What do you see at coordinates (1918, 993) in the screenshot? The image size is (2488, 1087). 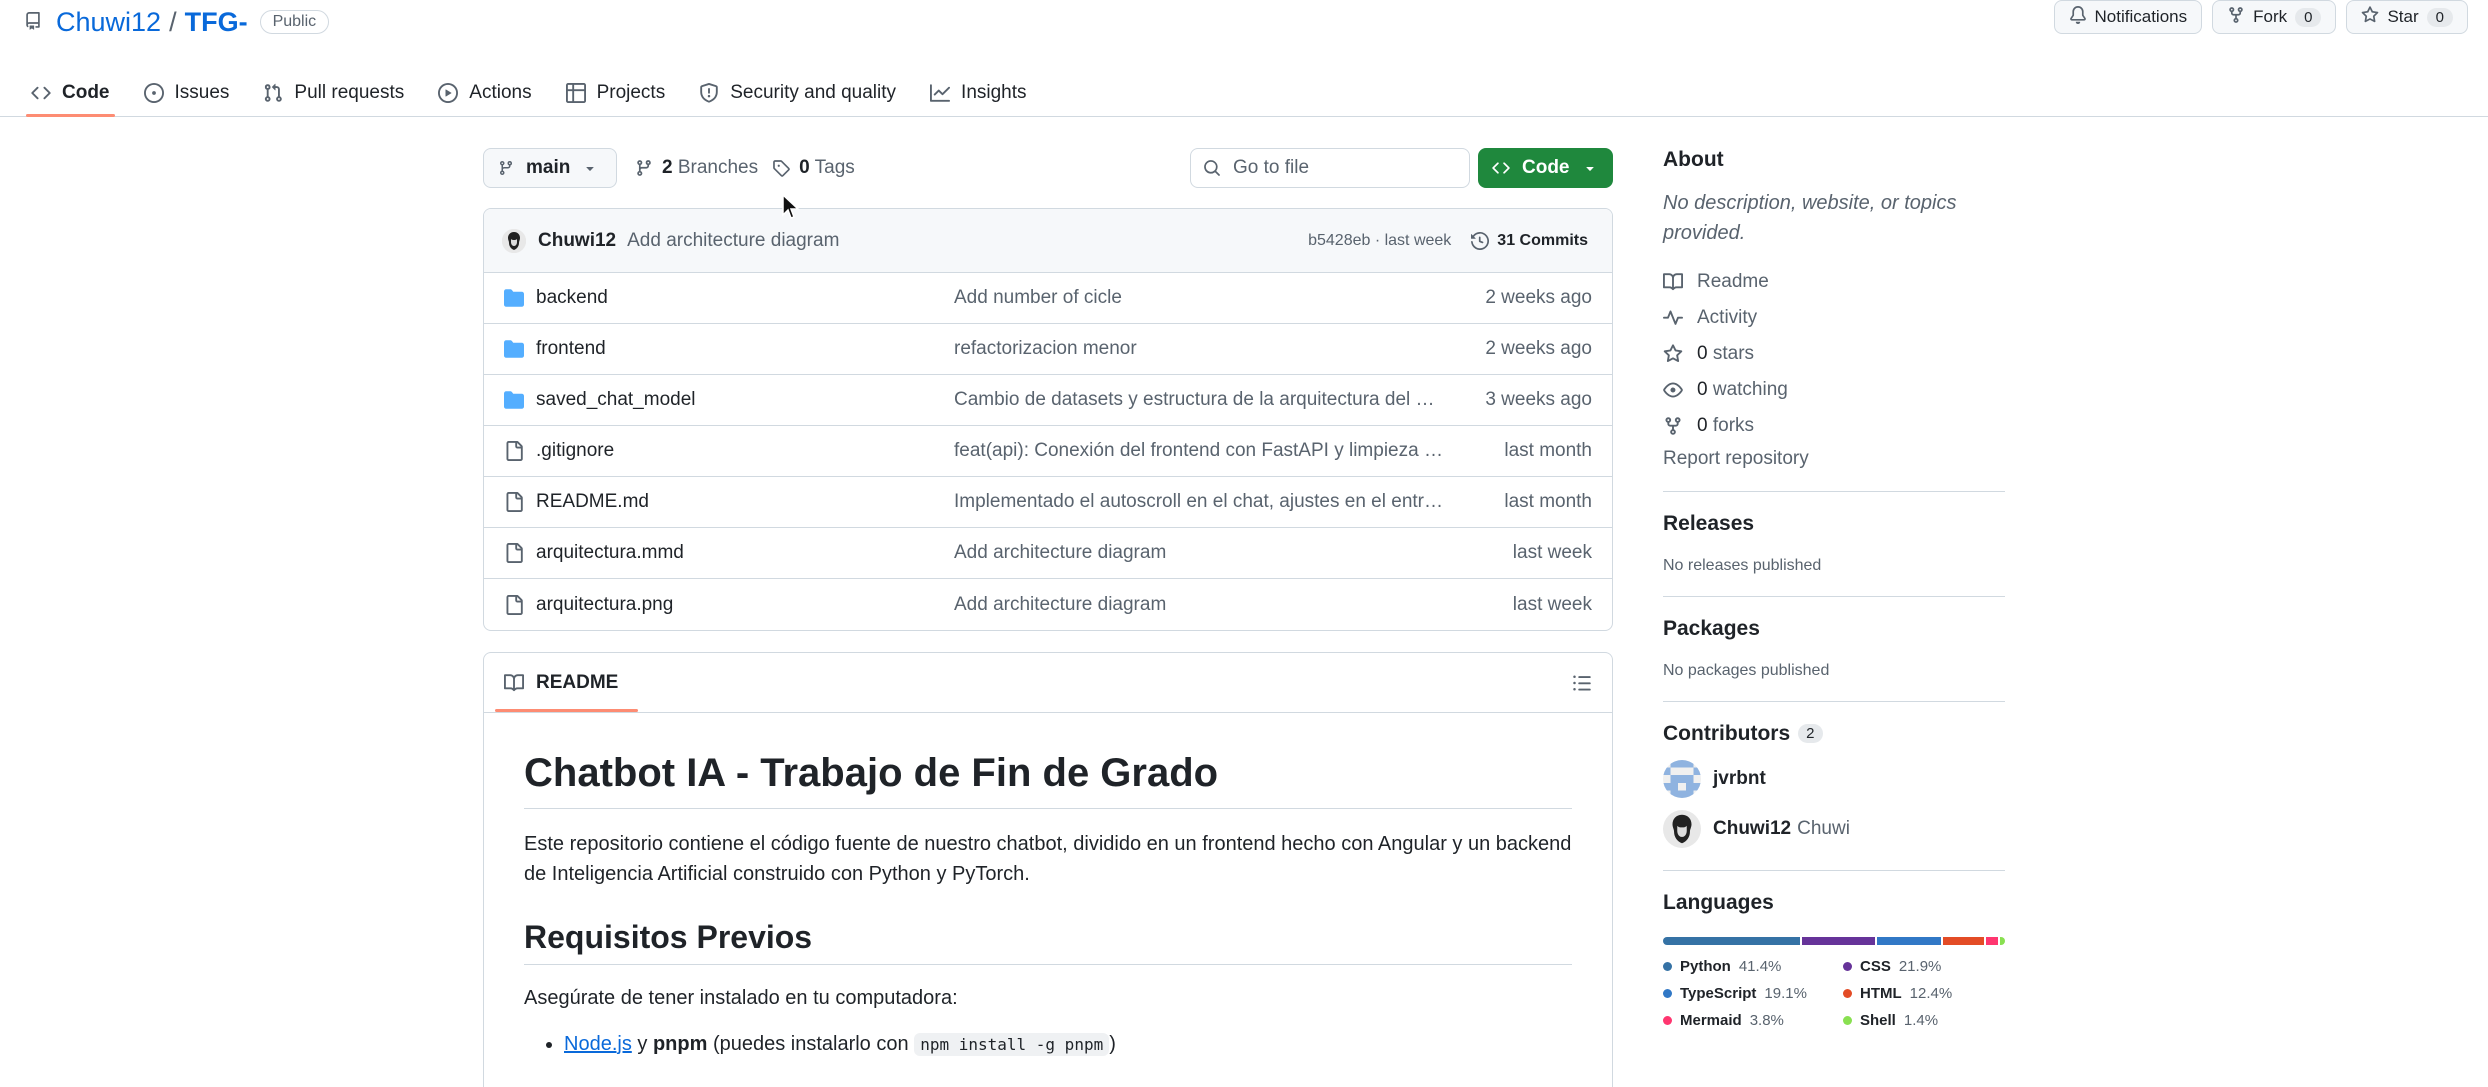 I see `language-item: HTML 12.4%` at bounding box center [1918, 993].